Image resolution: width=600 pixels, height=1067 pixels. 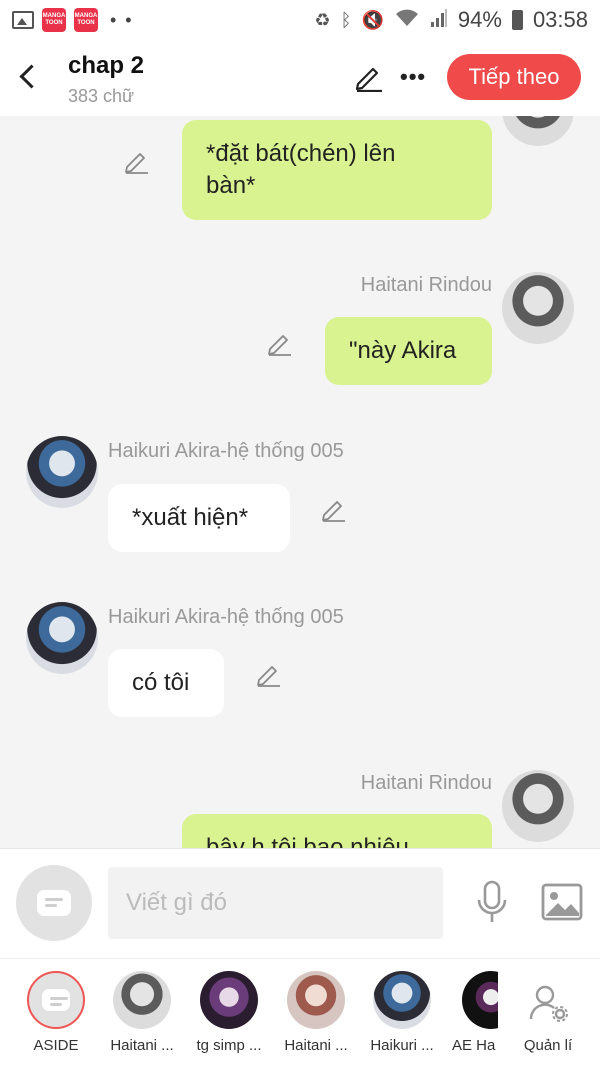 What do you see at coordinates (275, 903) in the screenshot?
I see `message-input` at bounding box center [275, 903].